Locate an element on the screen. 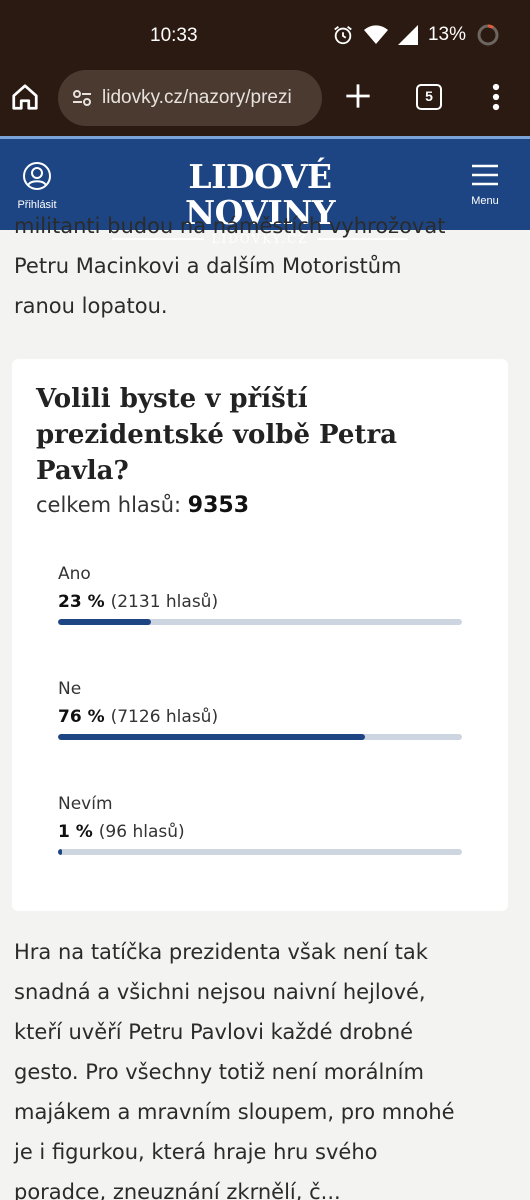  signal-icon is located at coordinates (407, 35).